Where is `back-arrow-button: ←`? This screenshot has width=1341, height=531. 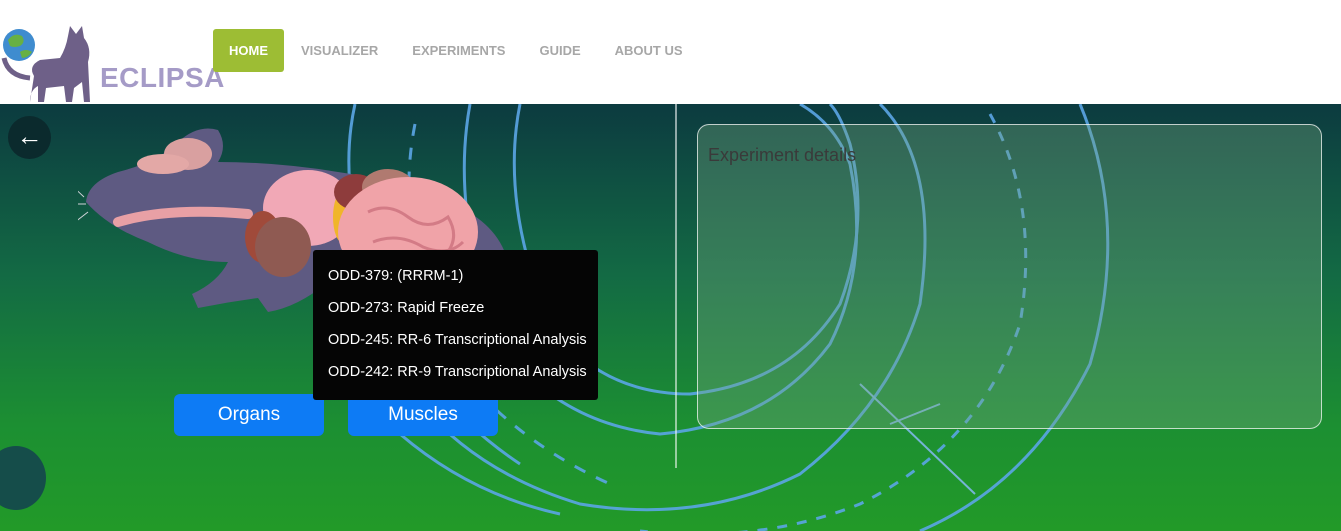
back-arrow-button: ← is located at coordinates (29, 137).